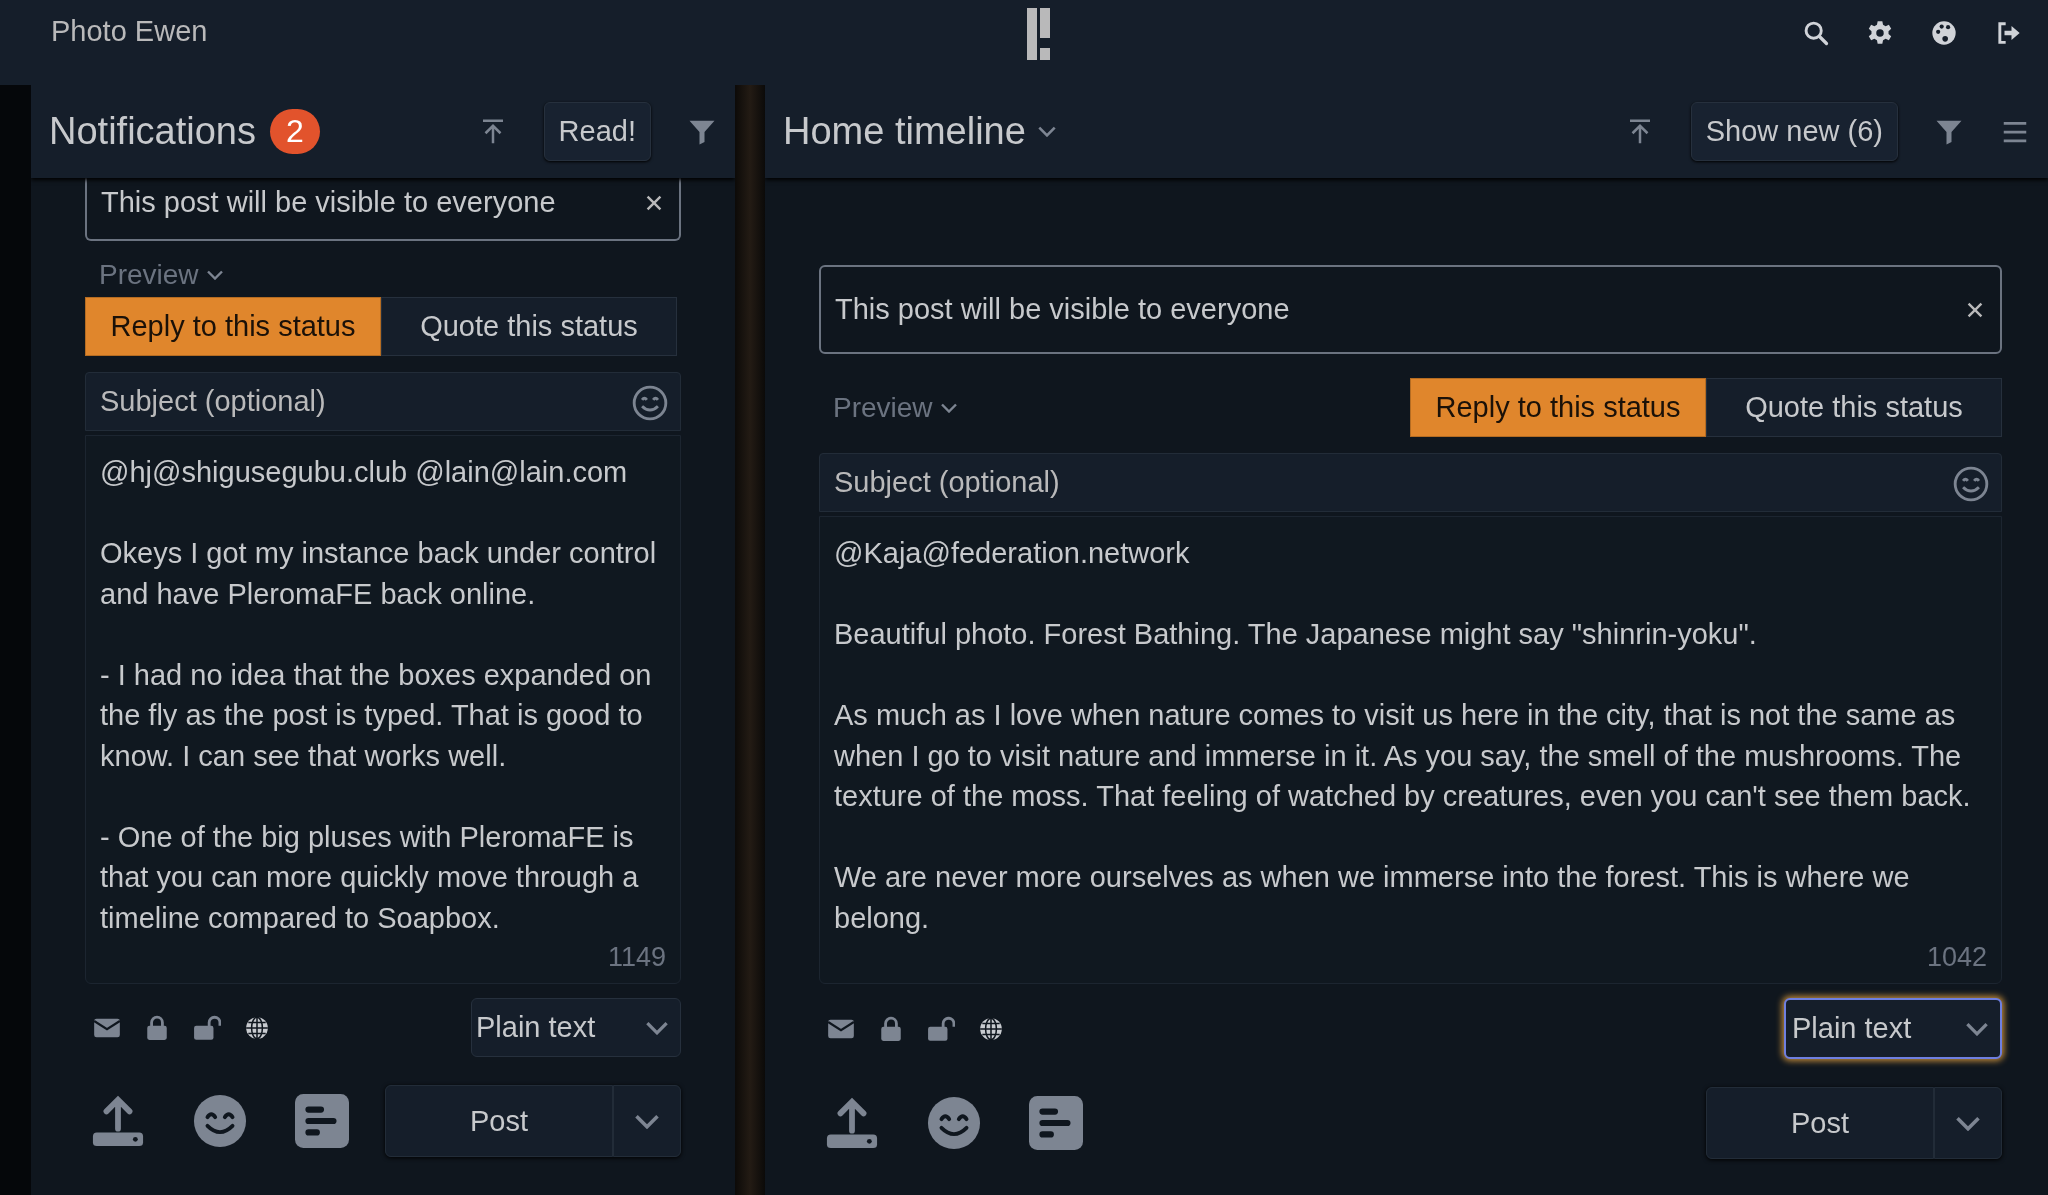  What do you see at coordinates (1880, 33) in the screenshot?
I see `settings-icon` at bounding box center [1880, 33].